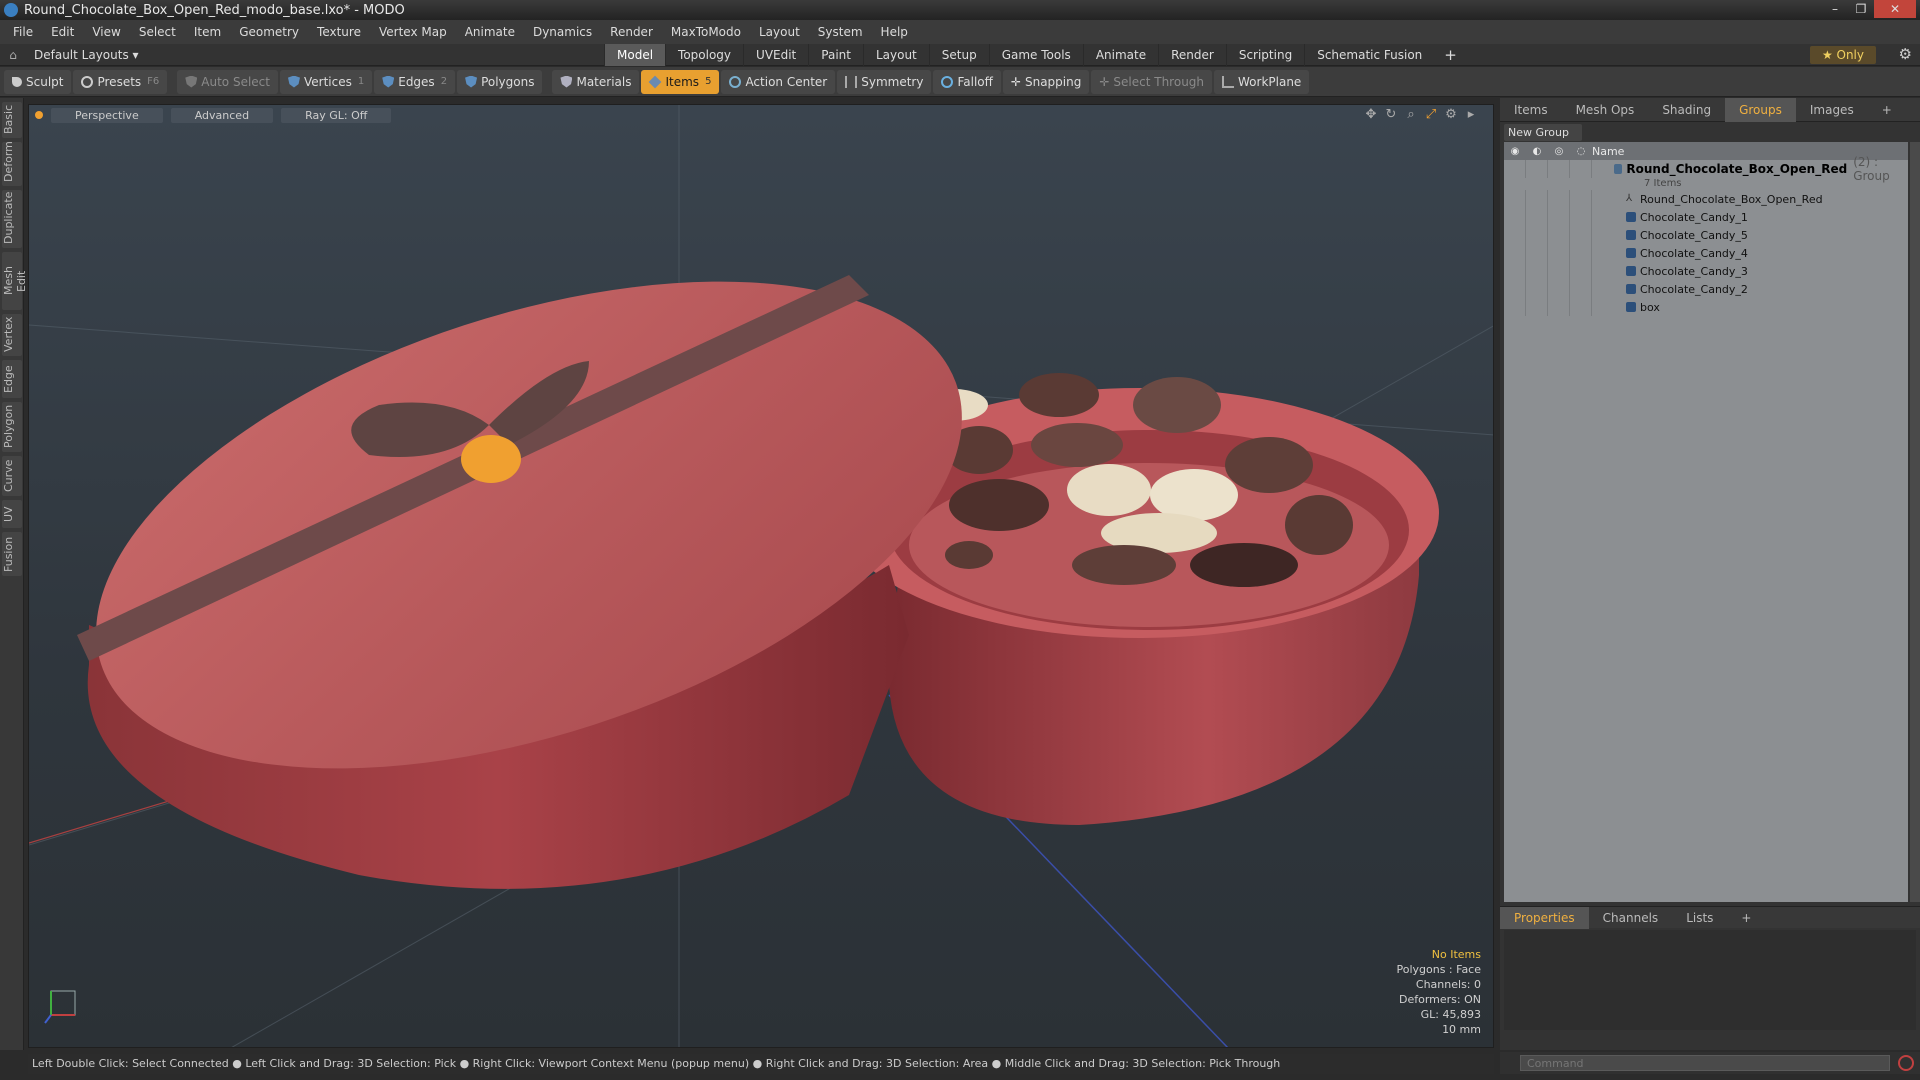  Describe the element at coordinates (1835, 9) in the screenshot. I see `minimize-icon: –` at that location.